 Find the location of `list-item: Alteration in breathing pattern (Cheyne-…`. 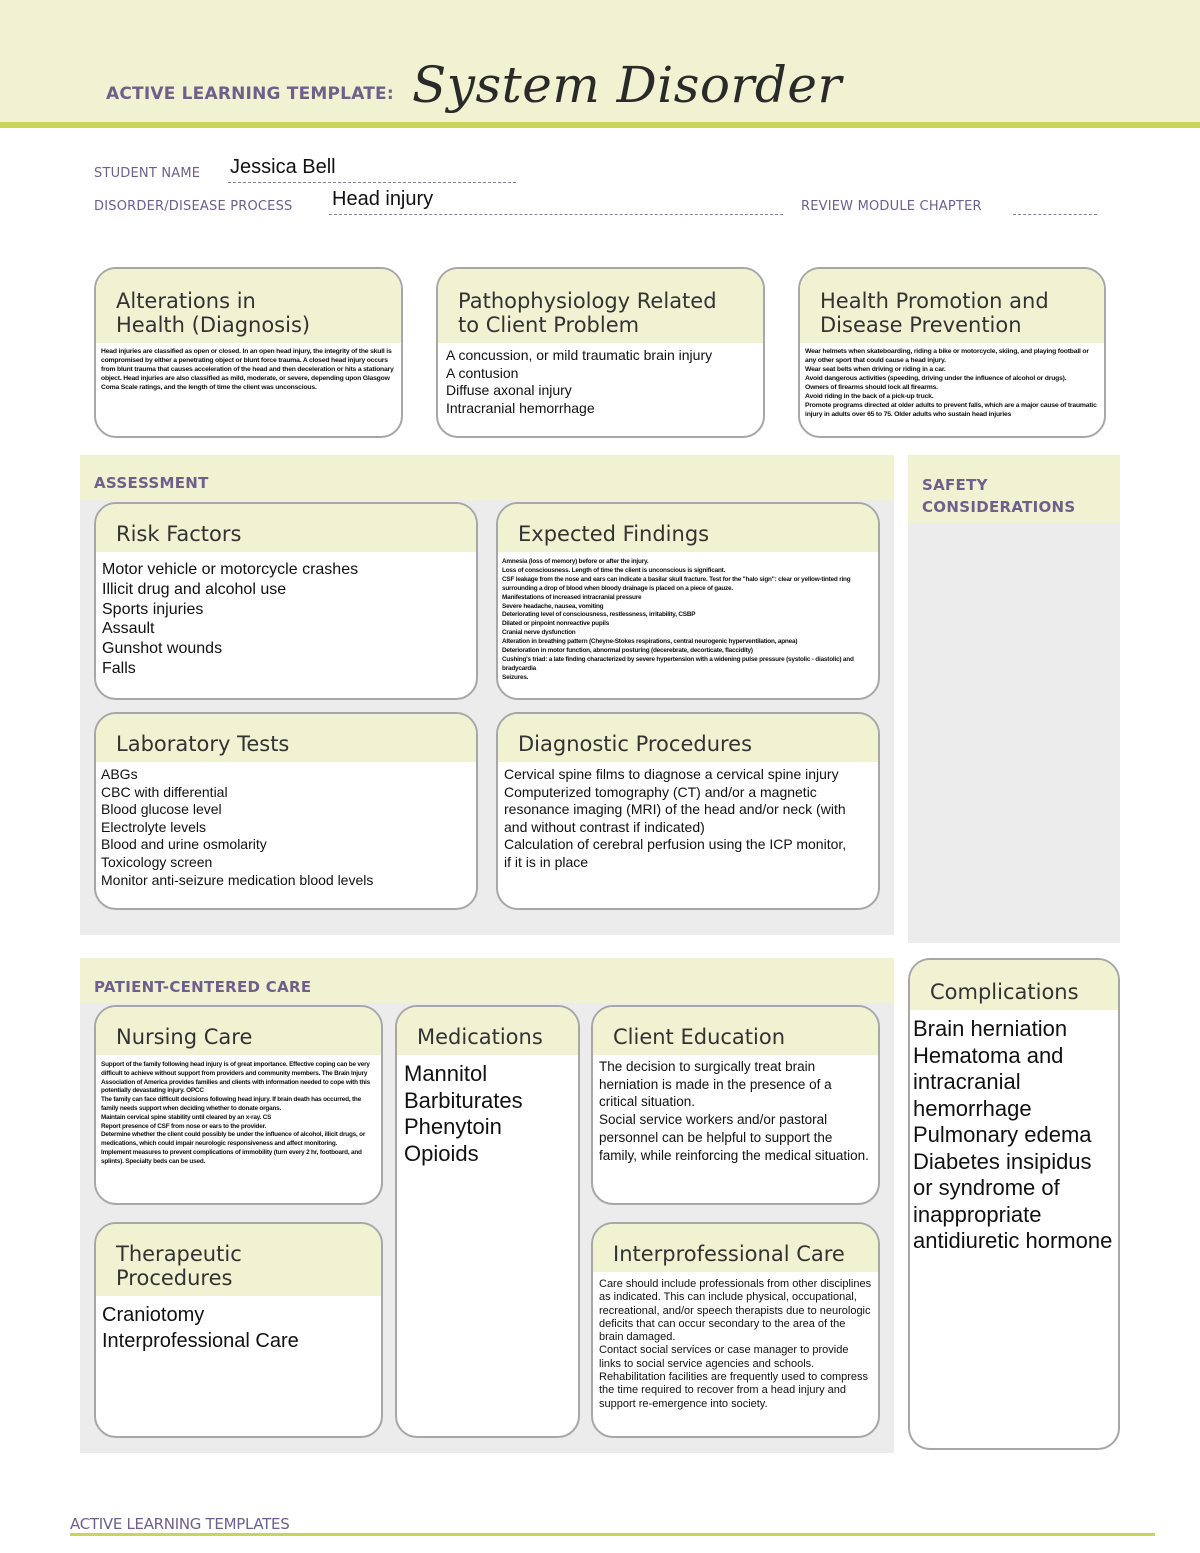

list-item: Alteration in breathing pattern (Cheyne-… is located at coordinates (650, 642).